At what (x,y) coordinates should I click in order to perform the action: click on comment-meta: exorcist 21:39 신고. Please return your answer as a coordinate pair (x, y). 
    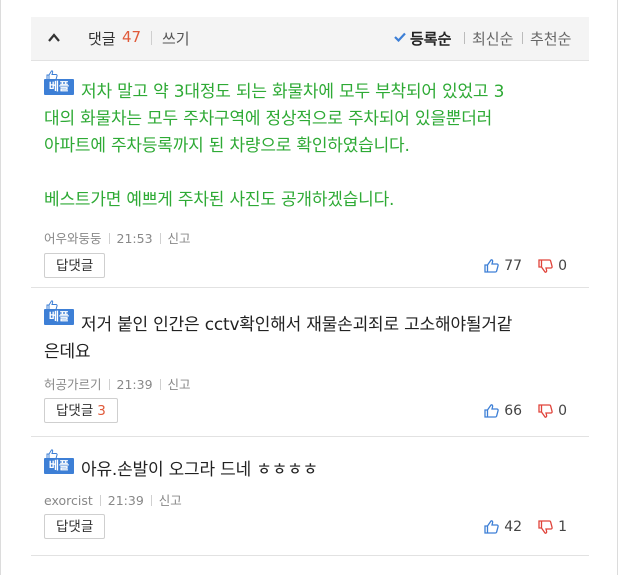
    Looking at the image, I should click on (113, 499).